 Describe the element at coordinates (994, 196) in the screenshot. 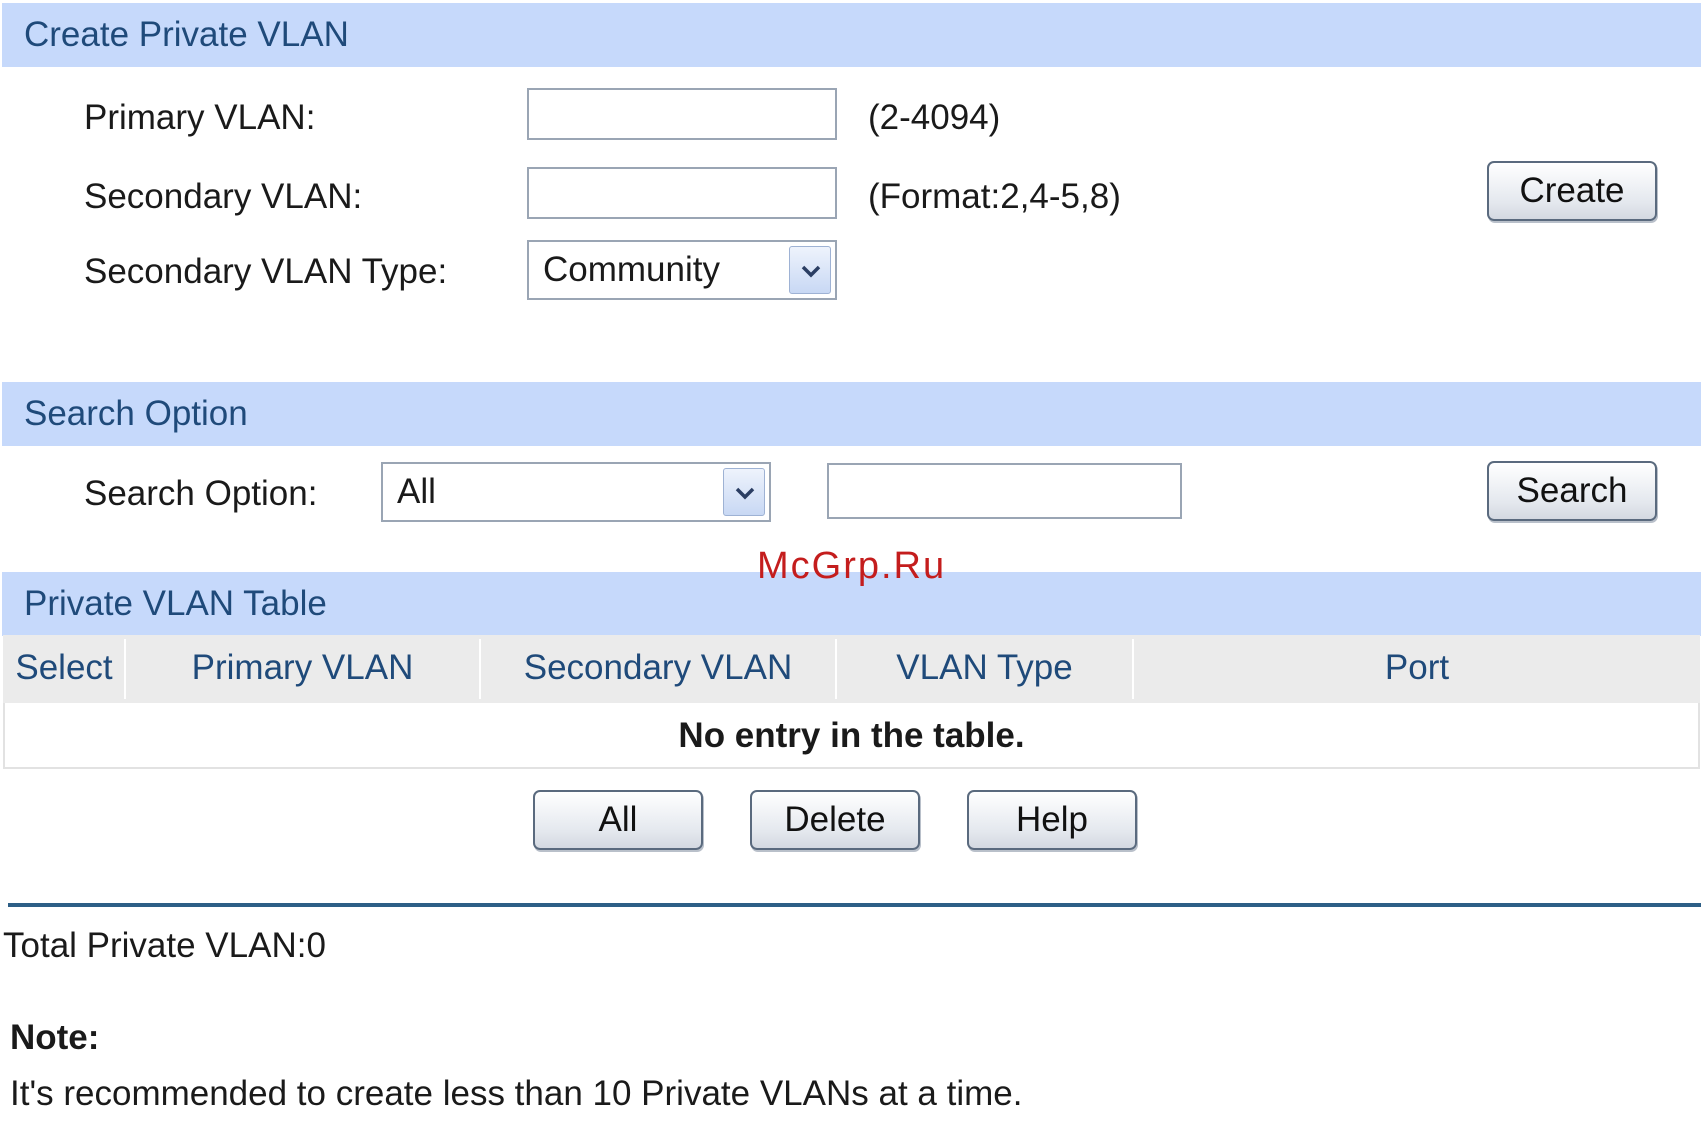

I see `secondary-vlan-hint: (Format:2,4-5,8)` at that location.